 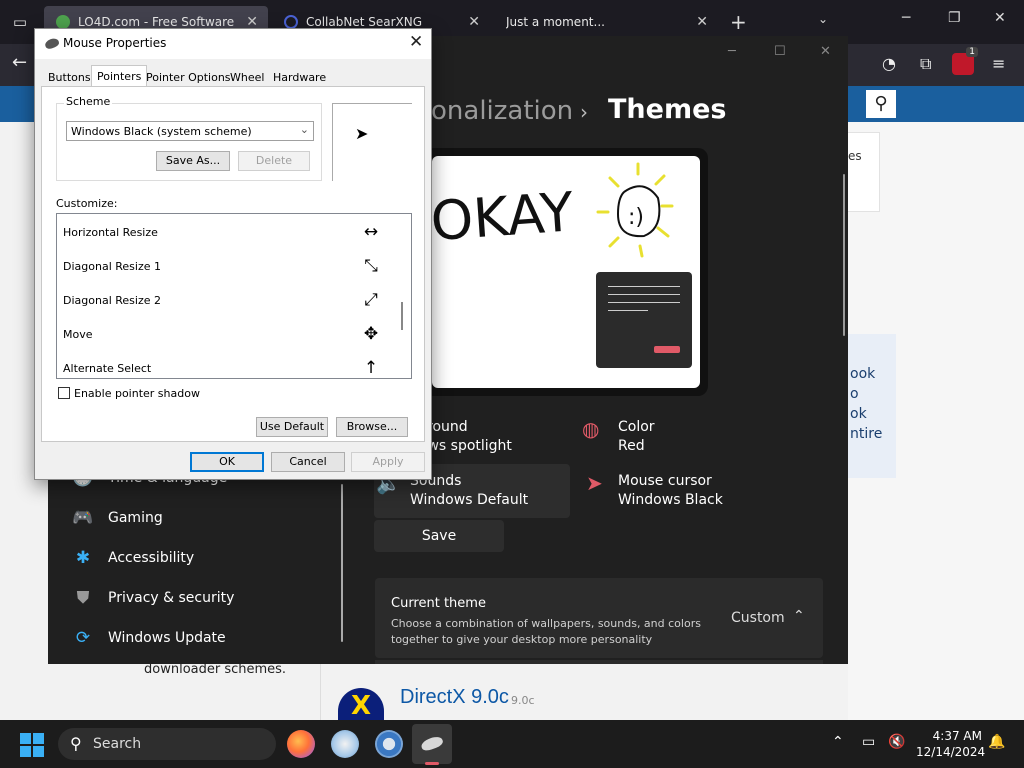 What do you see at coordinates (896, 742) in the screenshot?
I see `volume-muted-icon: 🔇` at bounding box center [896, 742].